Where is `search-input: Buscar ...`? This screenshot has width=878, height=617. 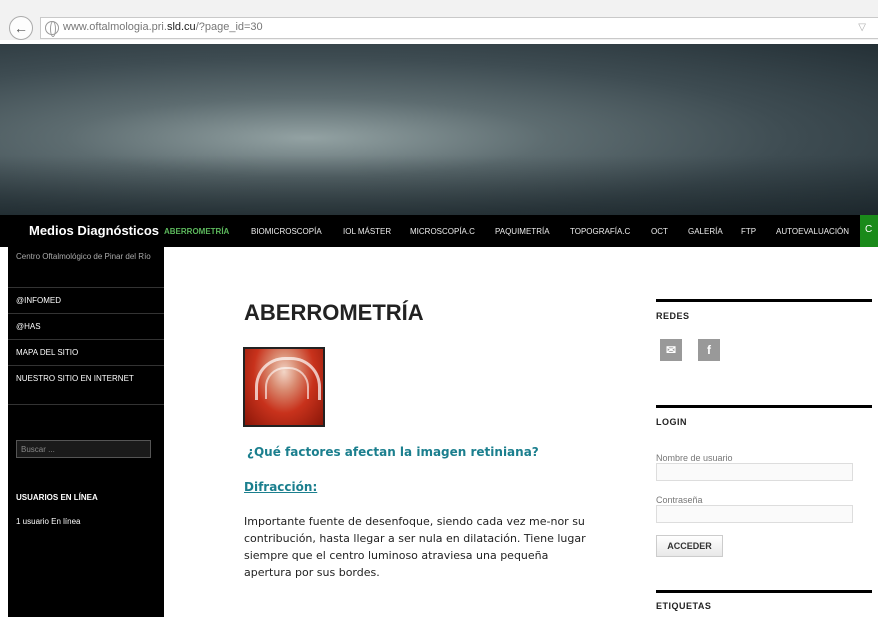
search-input: Buscar ... is located at coordinates (83, 449).